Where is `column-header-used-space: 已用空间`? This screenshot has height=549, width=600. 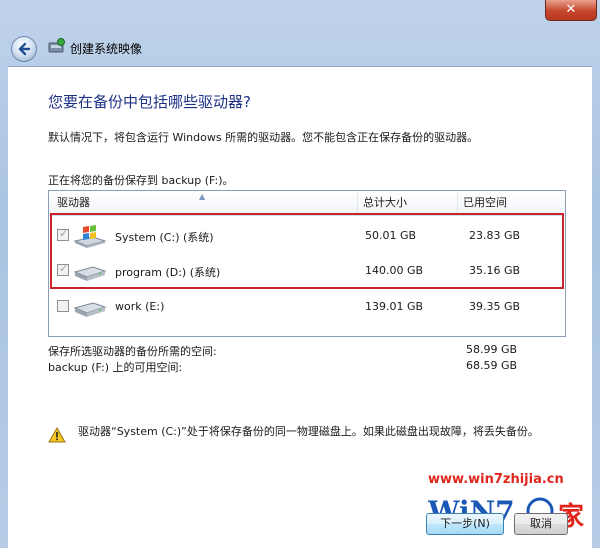 column-header-used-space: 已用空间 is located at coordinates (485, 203).